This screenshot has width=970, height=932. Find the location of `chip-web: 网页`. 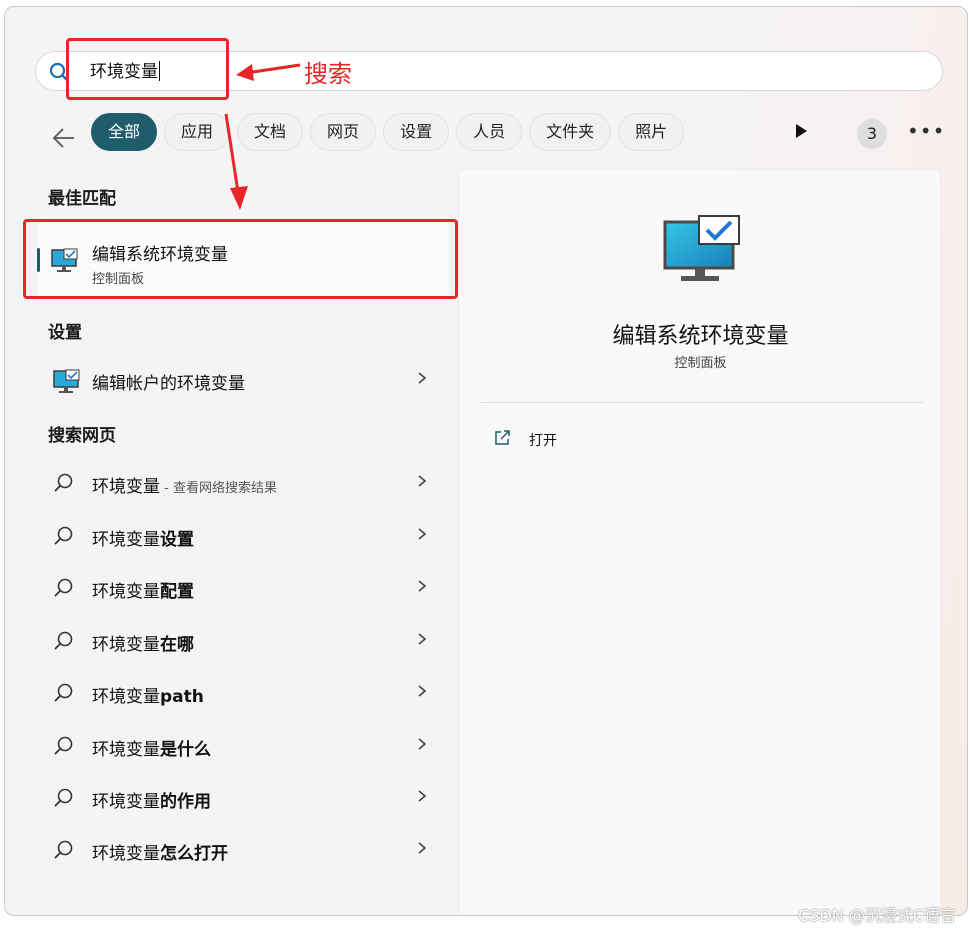

chip-web: 网页 is located at coordinates (343, 132).